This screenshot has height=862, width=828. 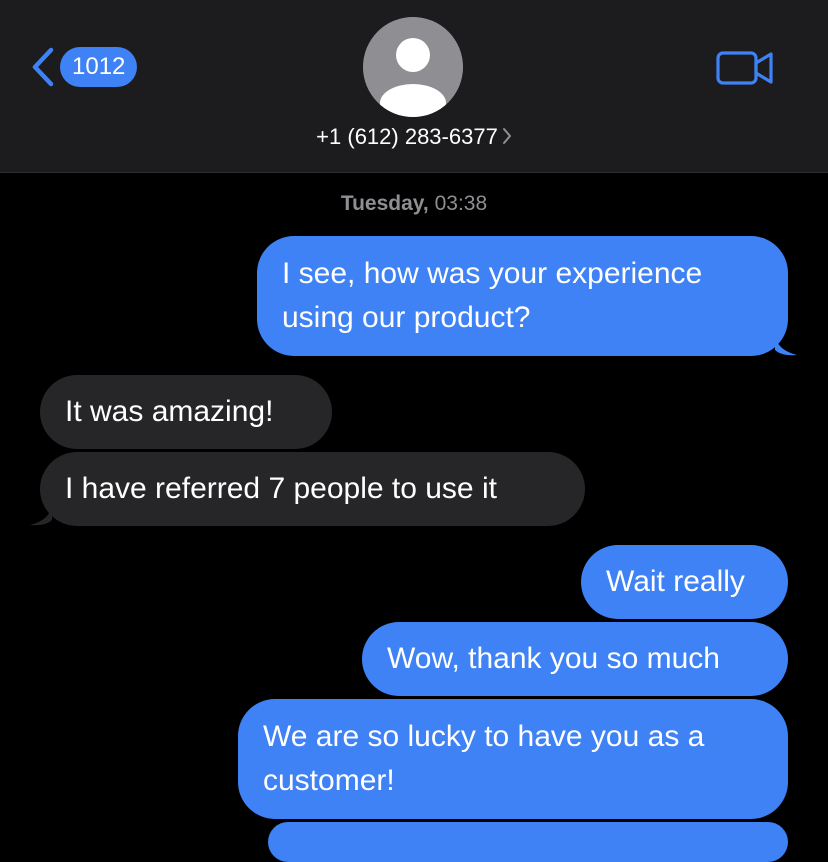 I want to click on message-text: I have referred 7 people to use it, so click(x=281, y=488).